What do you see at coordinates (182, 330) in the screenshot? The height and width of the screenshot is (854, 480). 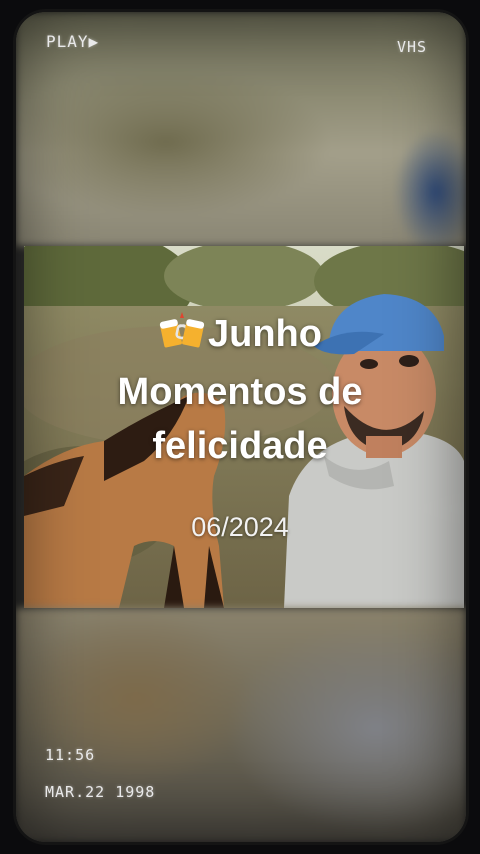 I see `beer-mugs-icon` at bounding box center [182, 330].